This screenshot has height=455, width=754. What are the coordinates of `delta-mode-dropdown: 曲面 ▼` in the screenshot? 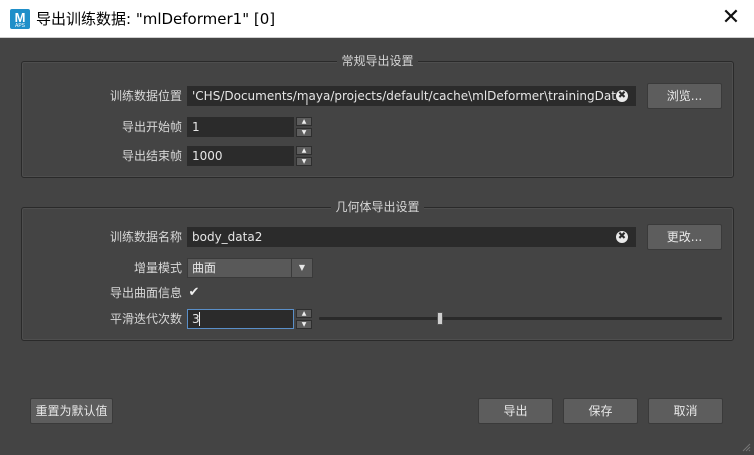 It's located at (250, 268).